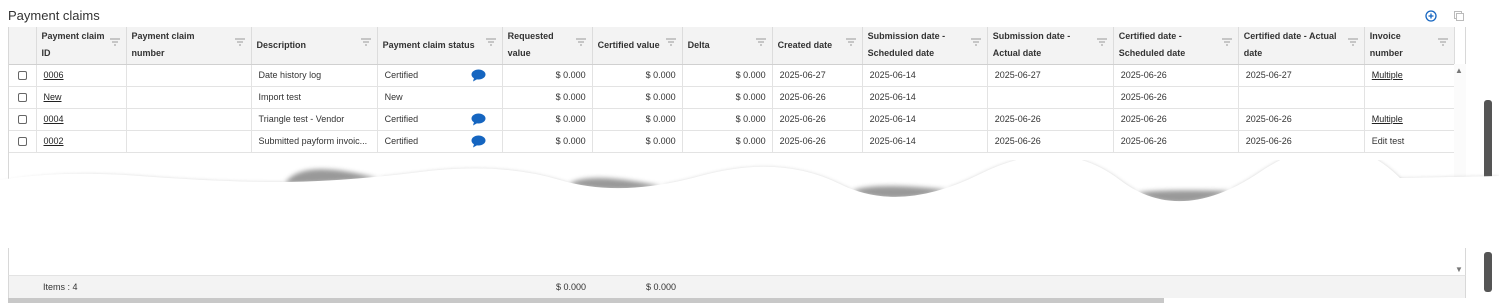  What do you see at coordinates (1459, 70) in the screenshot?
I see `scroll-up-arrow-icon: ▲` at bounding box center [1459, 70].